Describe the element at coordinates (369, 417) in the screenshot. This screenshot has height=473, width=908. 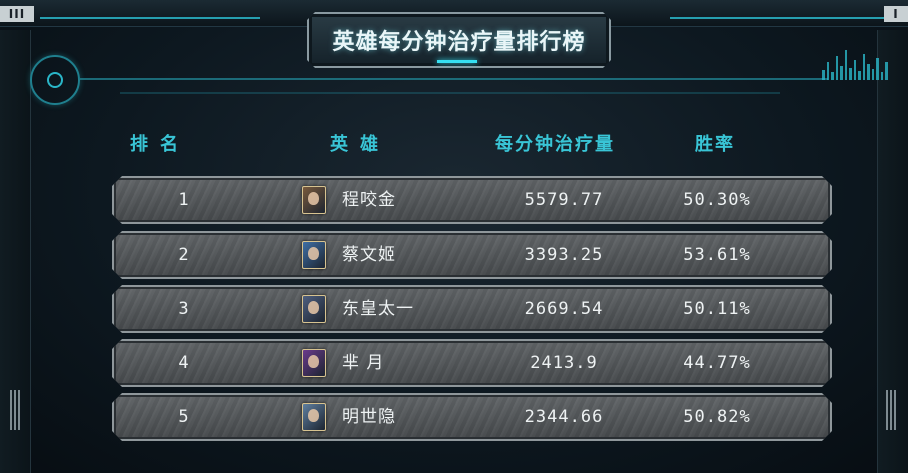
I see `hero-name-cell: 明世隐` at that location.